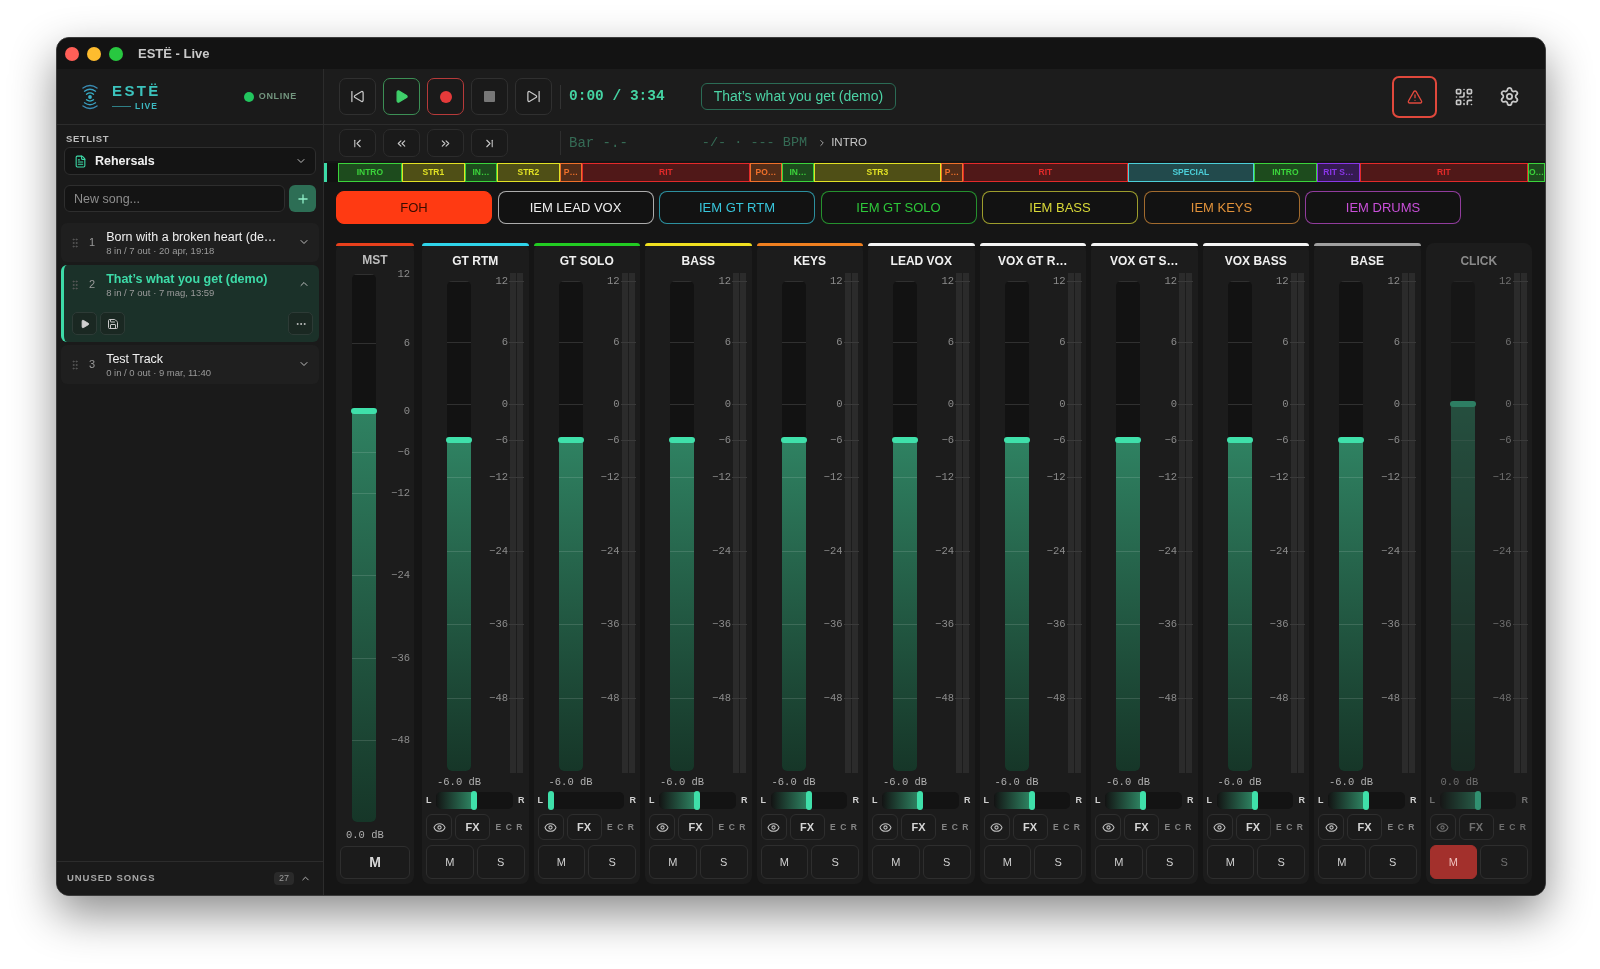  What do you see at coordinates (112, 323) in the screenshot?
I see `save-button` at bounding box center [112, 323].